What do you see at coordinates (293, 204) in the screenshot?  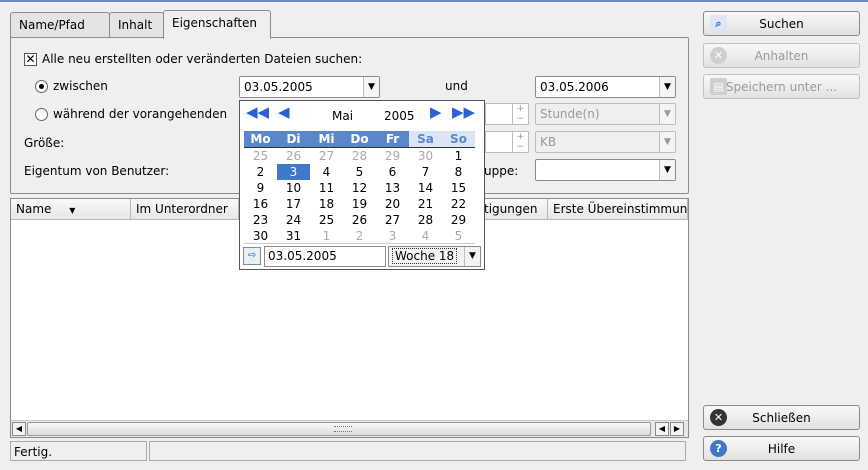 I see `calendar-day: 17` at bounding box center [293, 204].